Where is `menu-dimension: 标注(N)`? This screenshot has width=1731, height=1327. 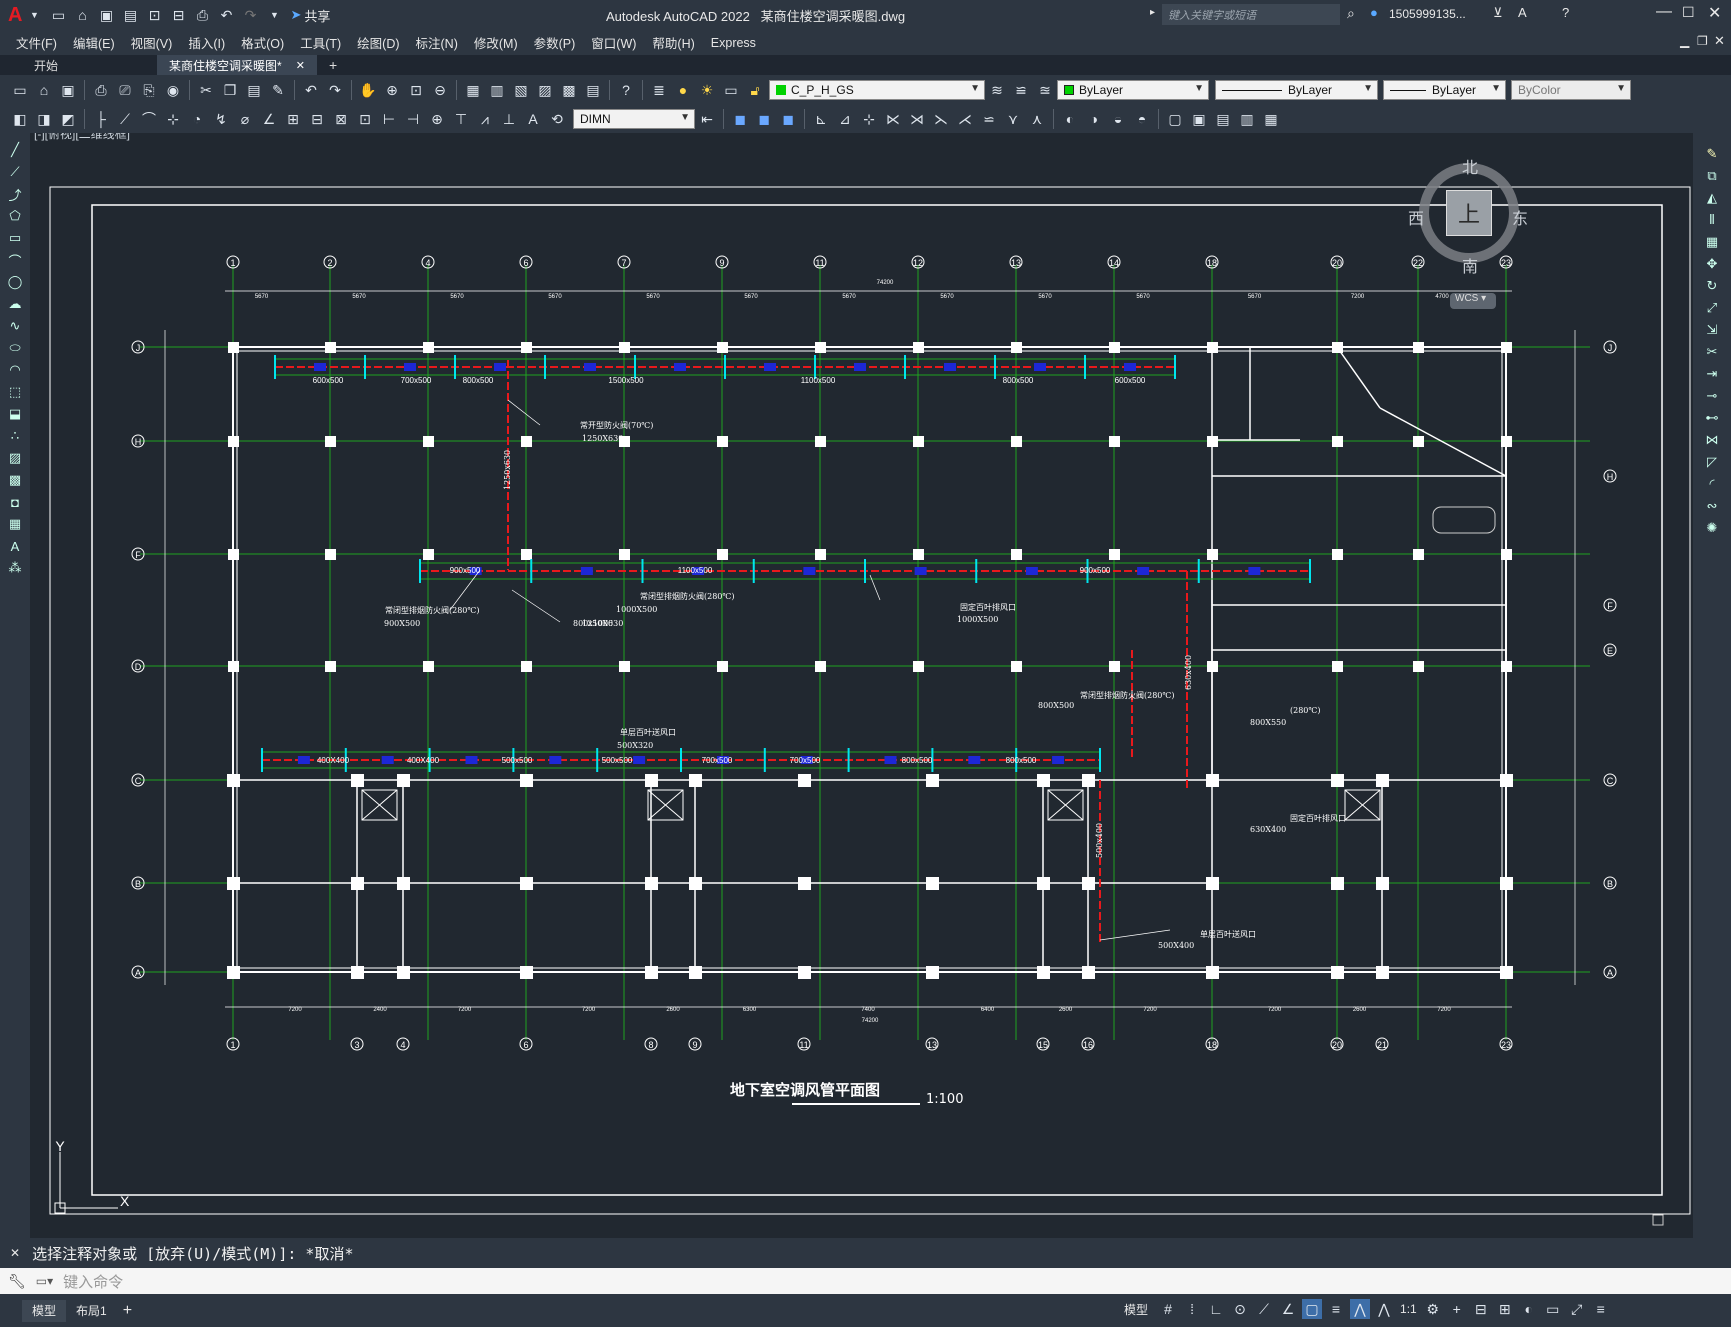 menu-dimension: 标注(N) is located at coordinates (437, 42).